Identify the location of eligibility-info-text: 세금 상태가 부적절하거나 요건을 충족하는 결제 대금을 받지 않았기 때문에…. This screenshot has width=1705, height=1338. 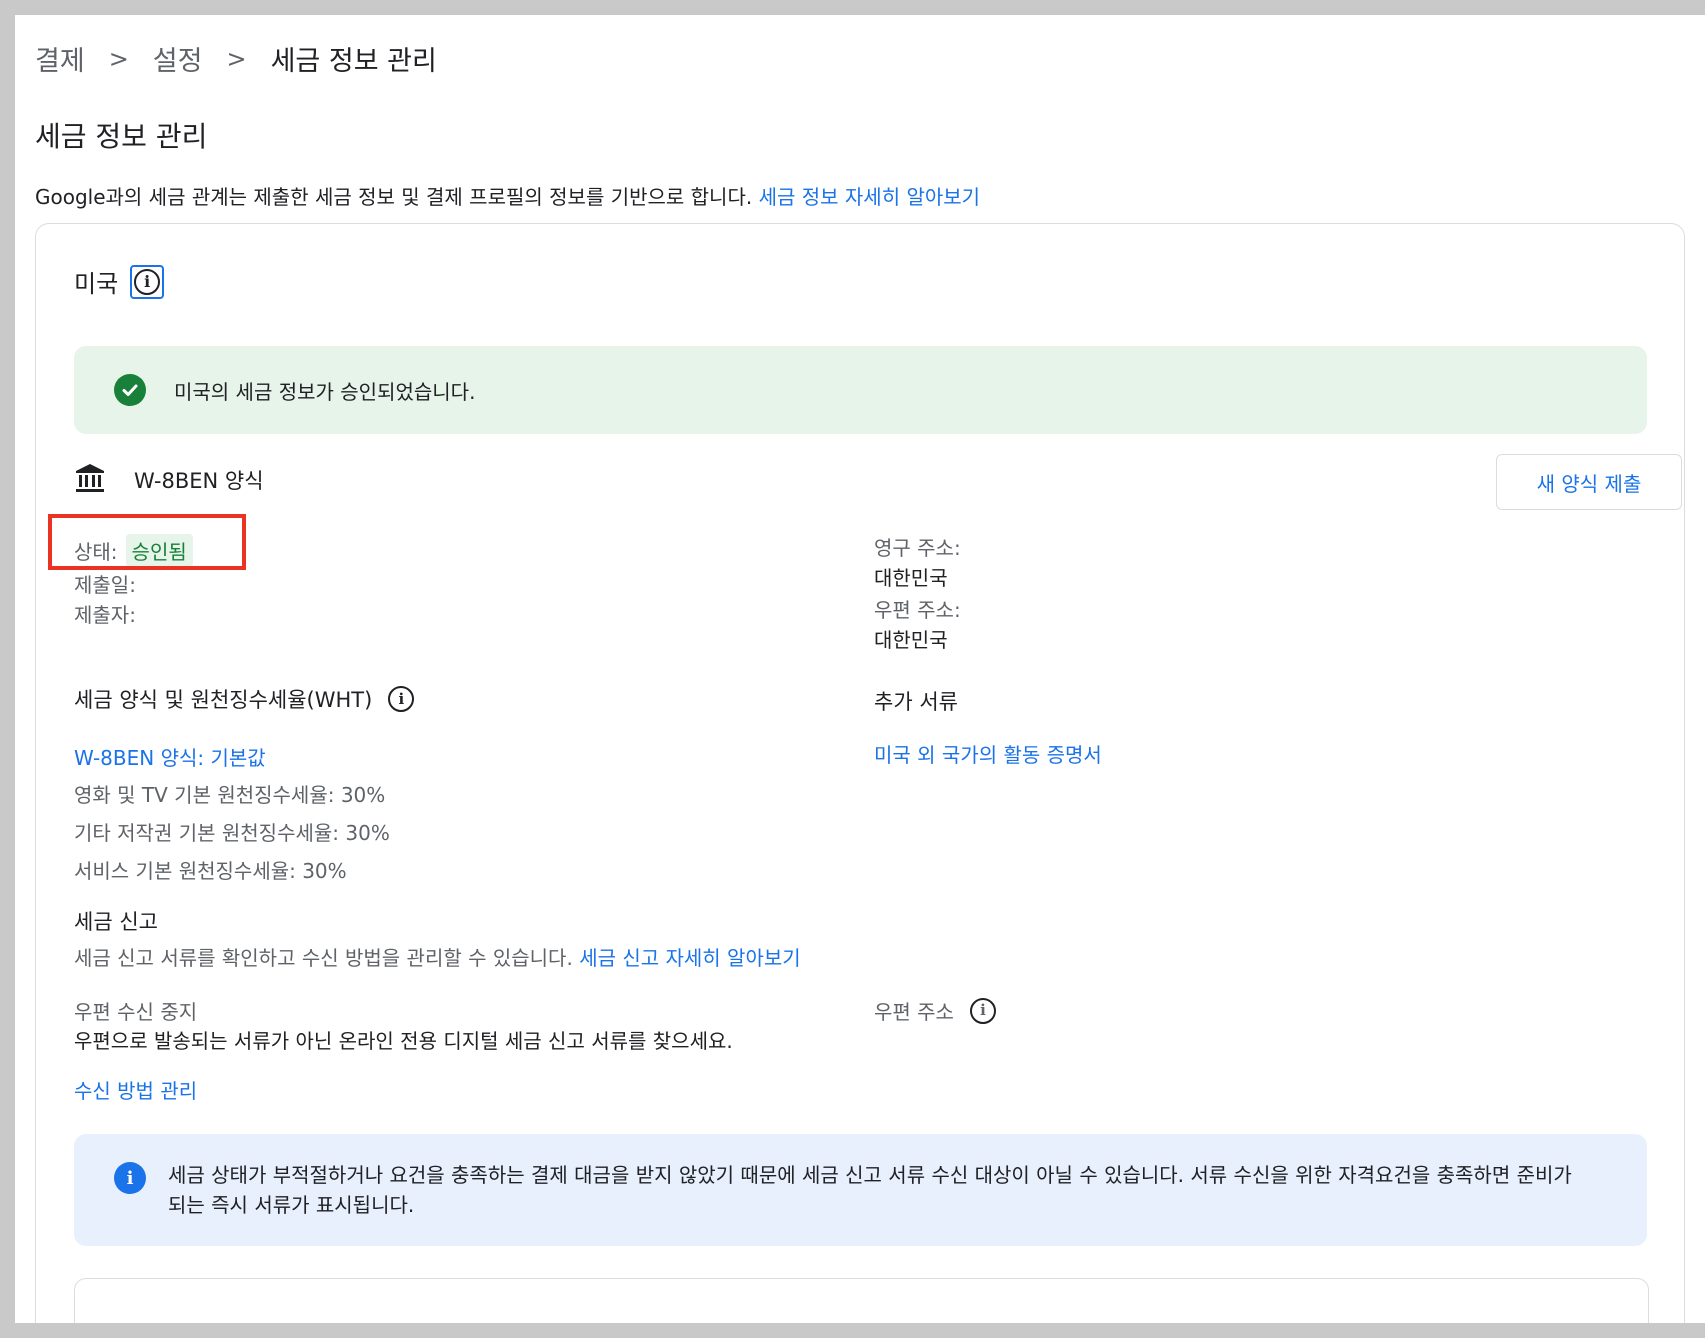
(870, 1190).